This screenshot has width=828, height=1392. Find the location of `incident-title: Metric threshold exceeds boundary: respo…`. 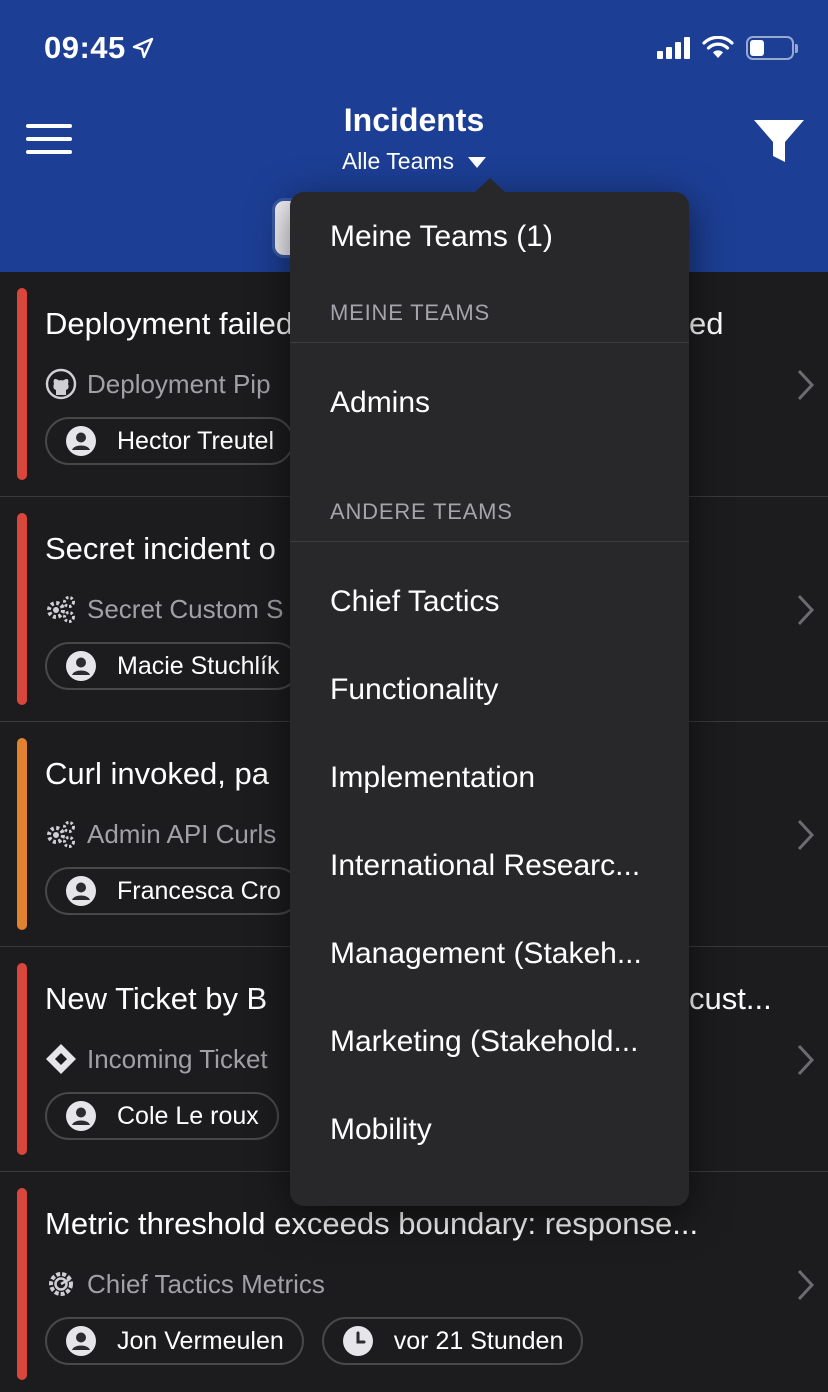

incident-title: Metric threshold exceeds boundary: respo… is located at coordinates (372, 1223).